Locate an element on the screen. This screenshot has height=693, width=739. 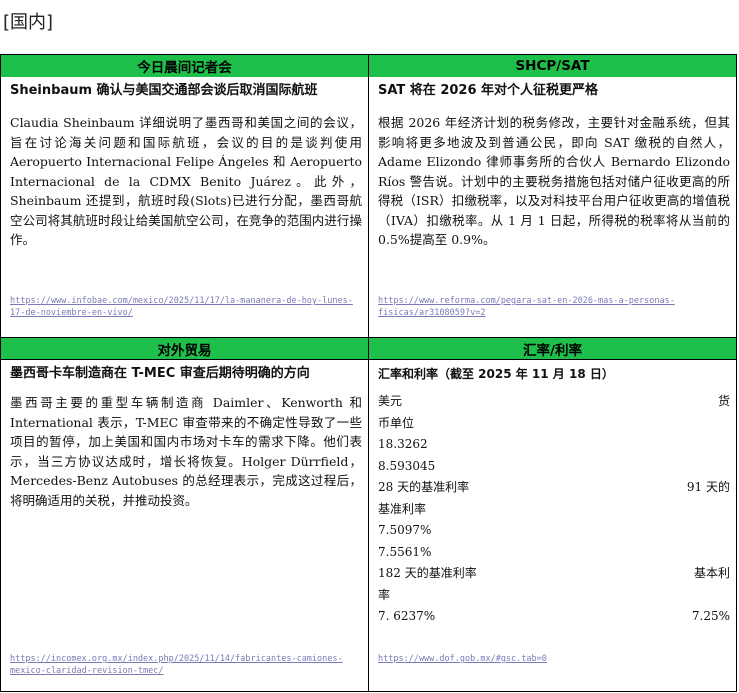
base-rate-value: 7.25% is located at coordinates (710, 616).